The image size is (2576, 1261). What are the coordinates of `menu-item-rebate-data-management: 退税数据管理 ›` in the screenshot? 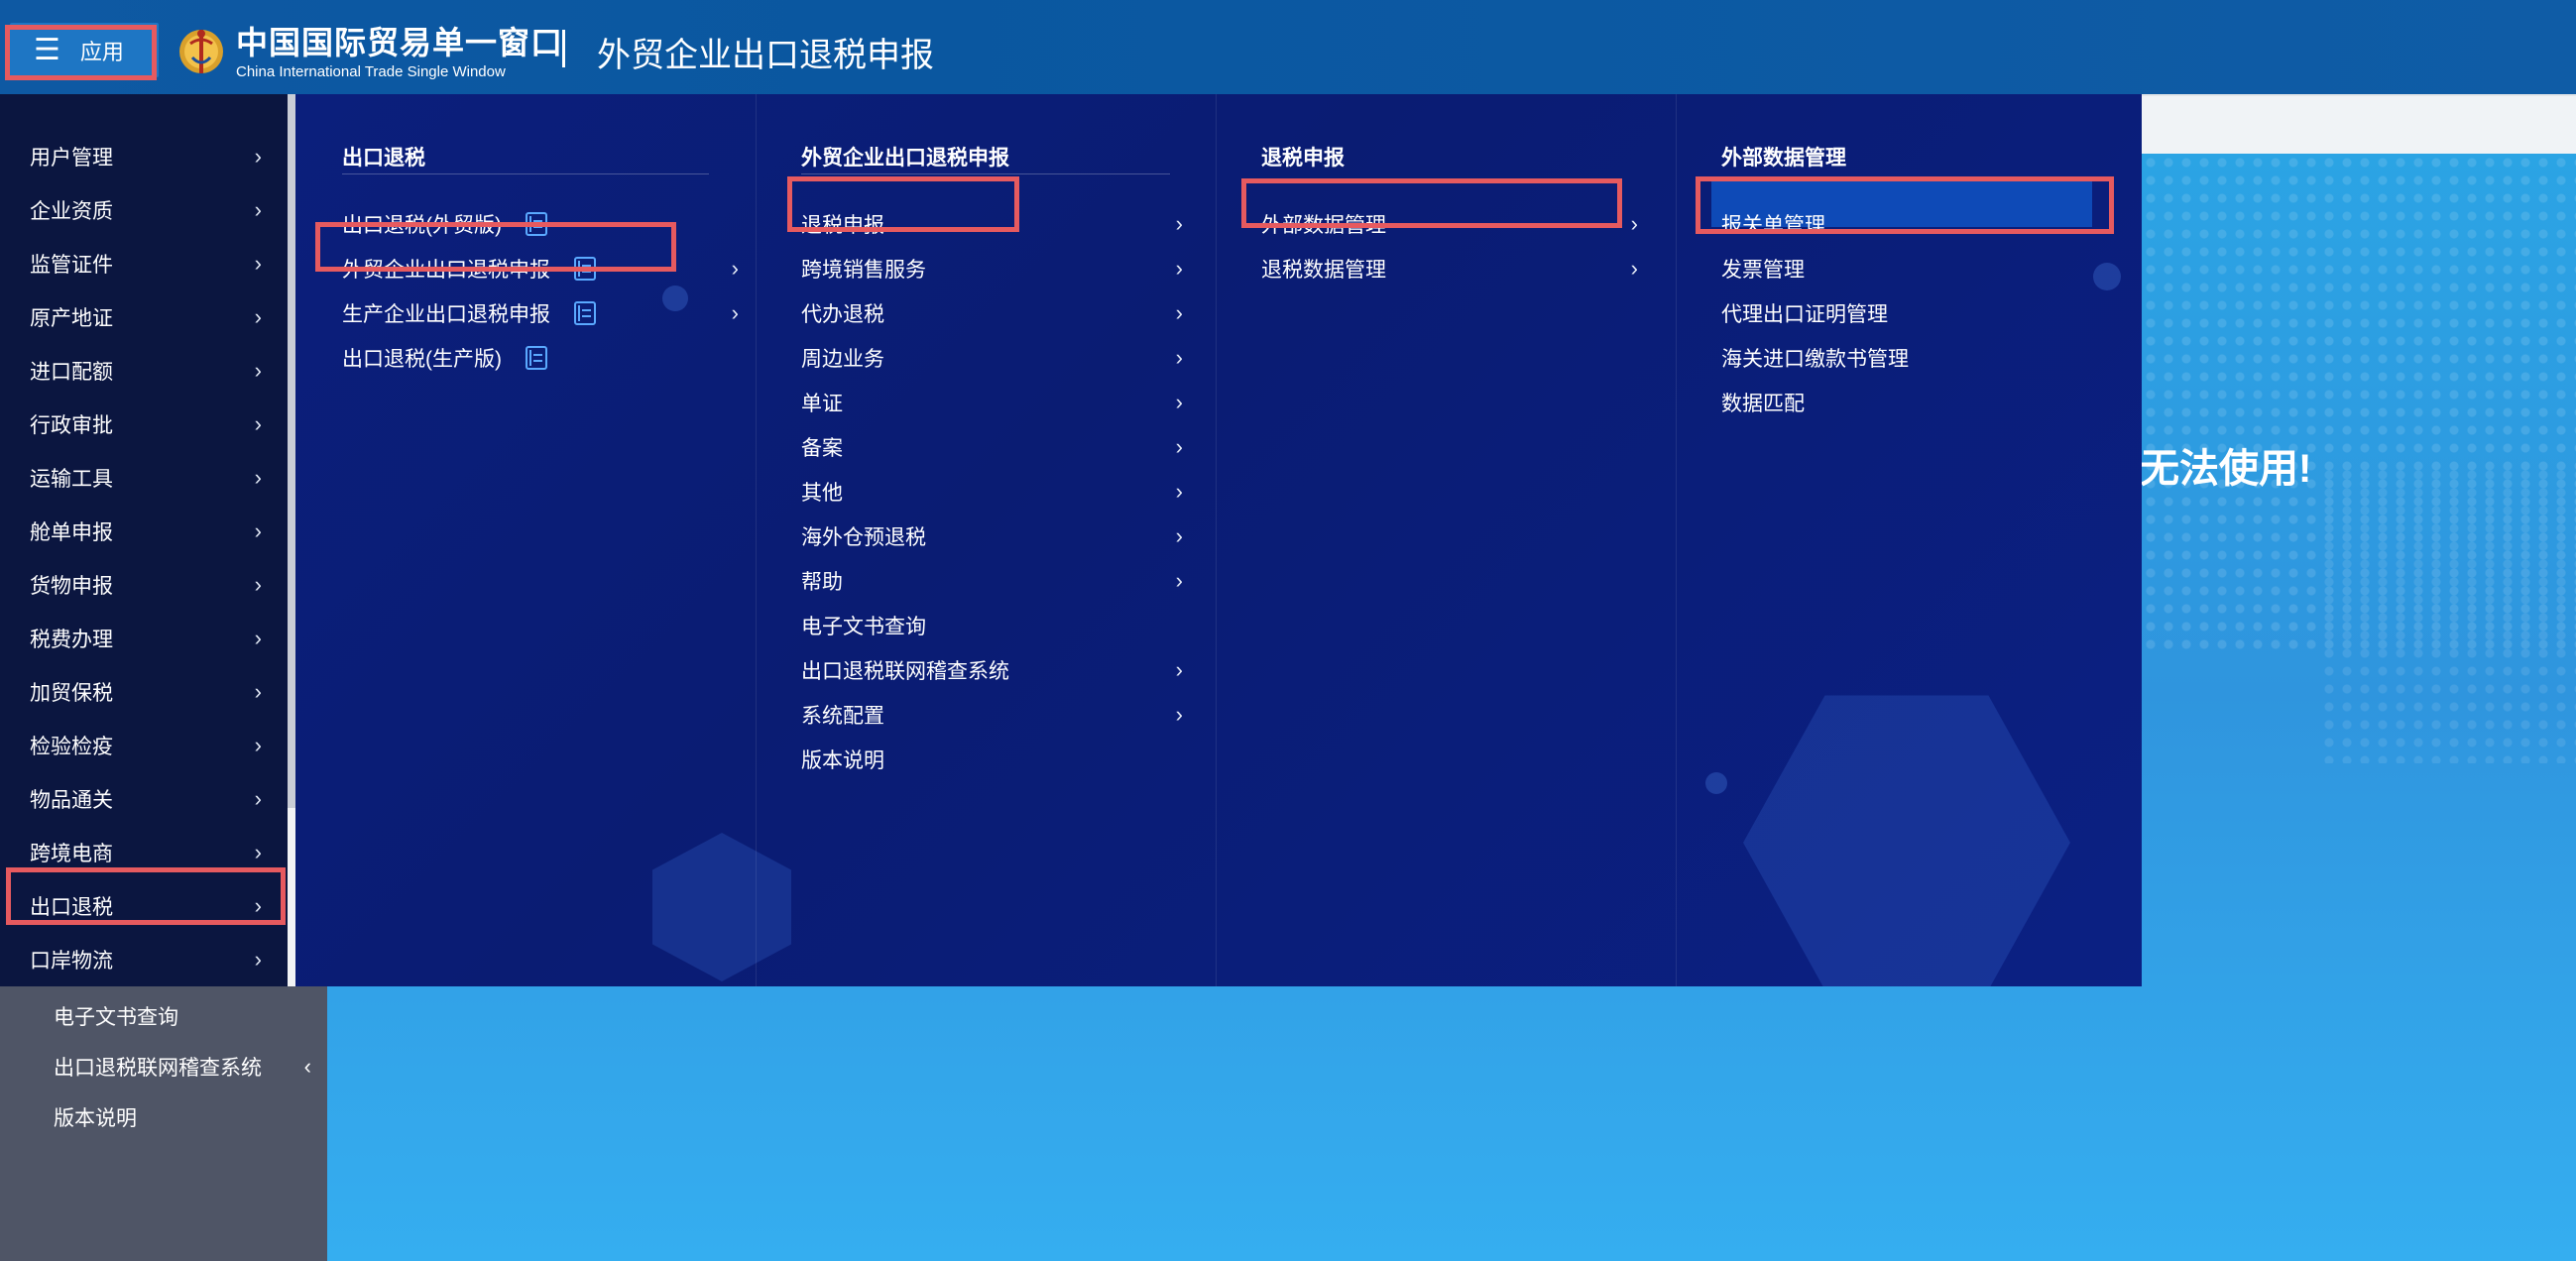 It's located at (1450, 269).